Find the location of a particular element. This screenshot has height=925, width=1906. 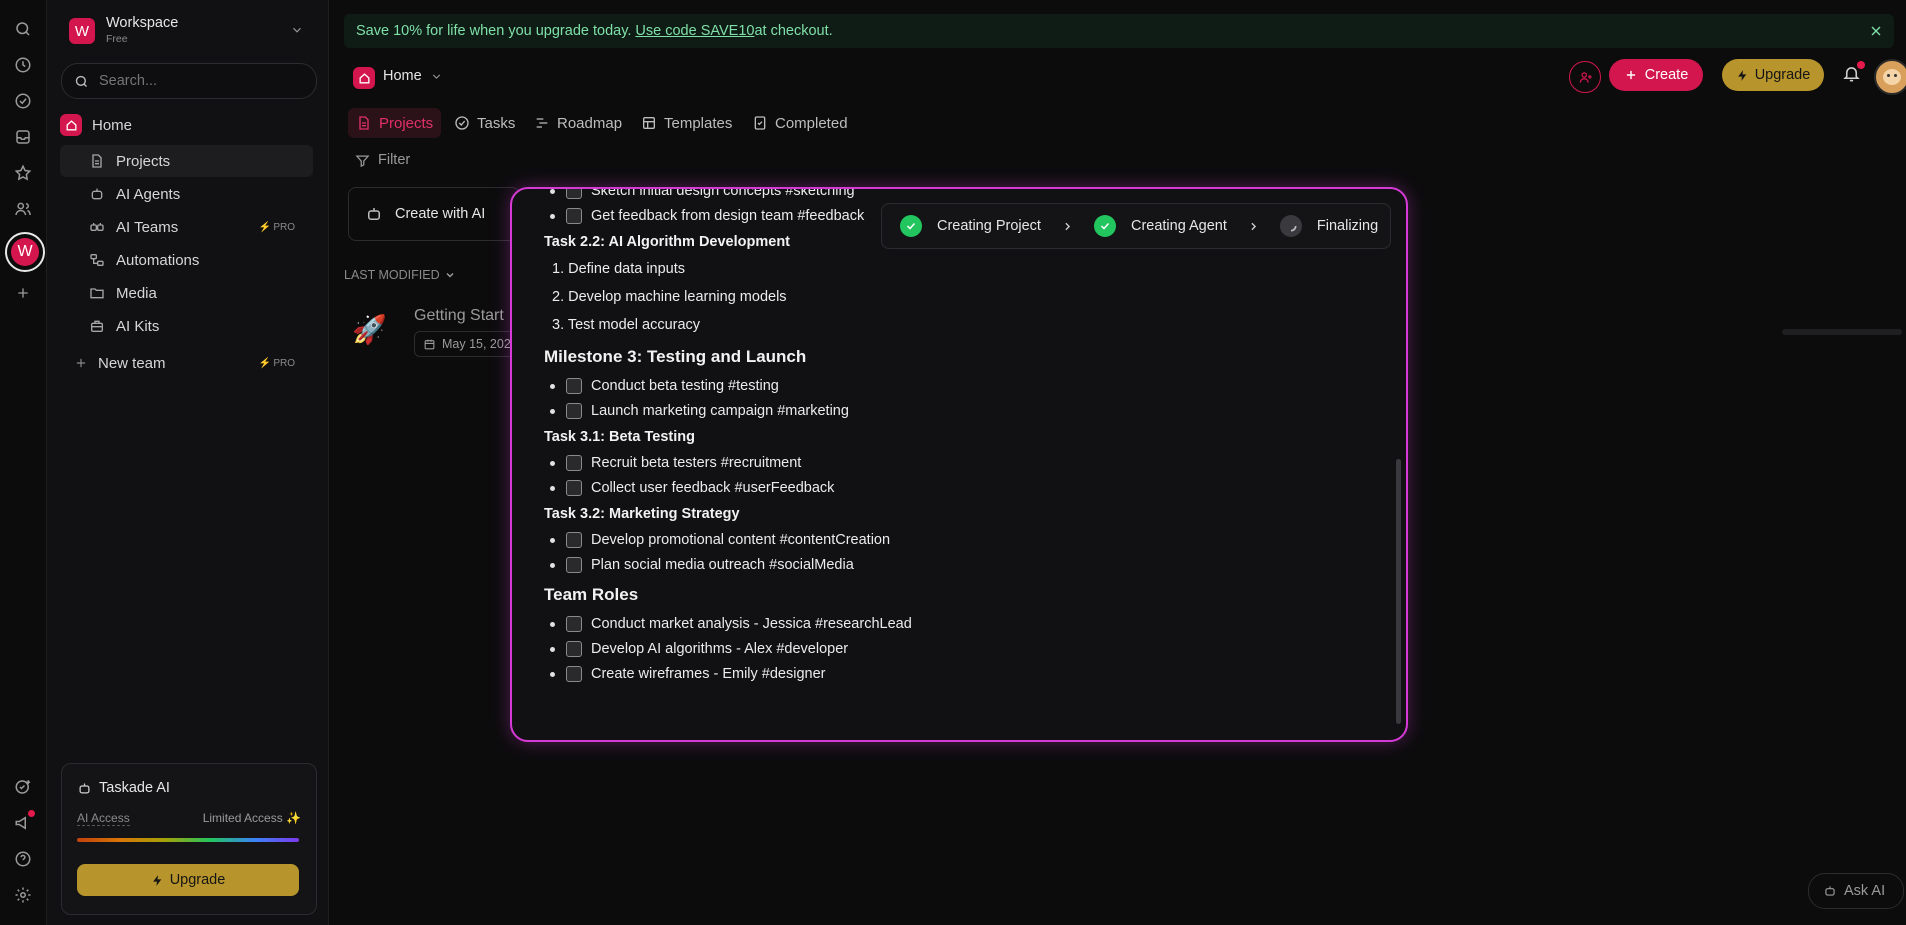

sidebar-item-automations: Automations is located at coordinates (186, 260).